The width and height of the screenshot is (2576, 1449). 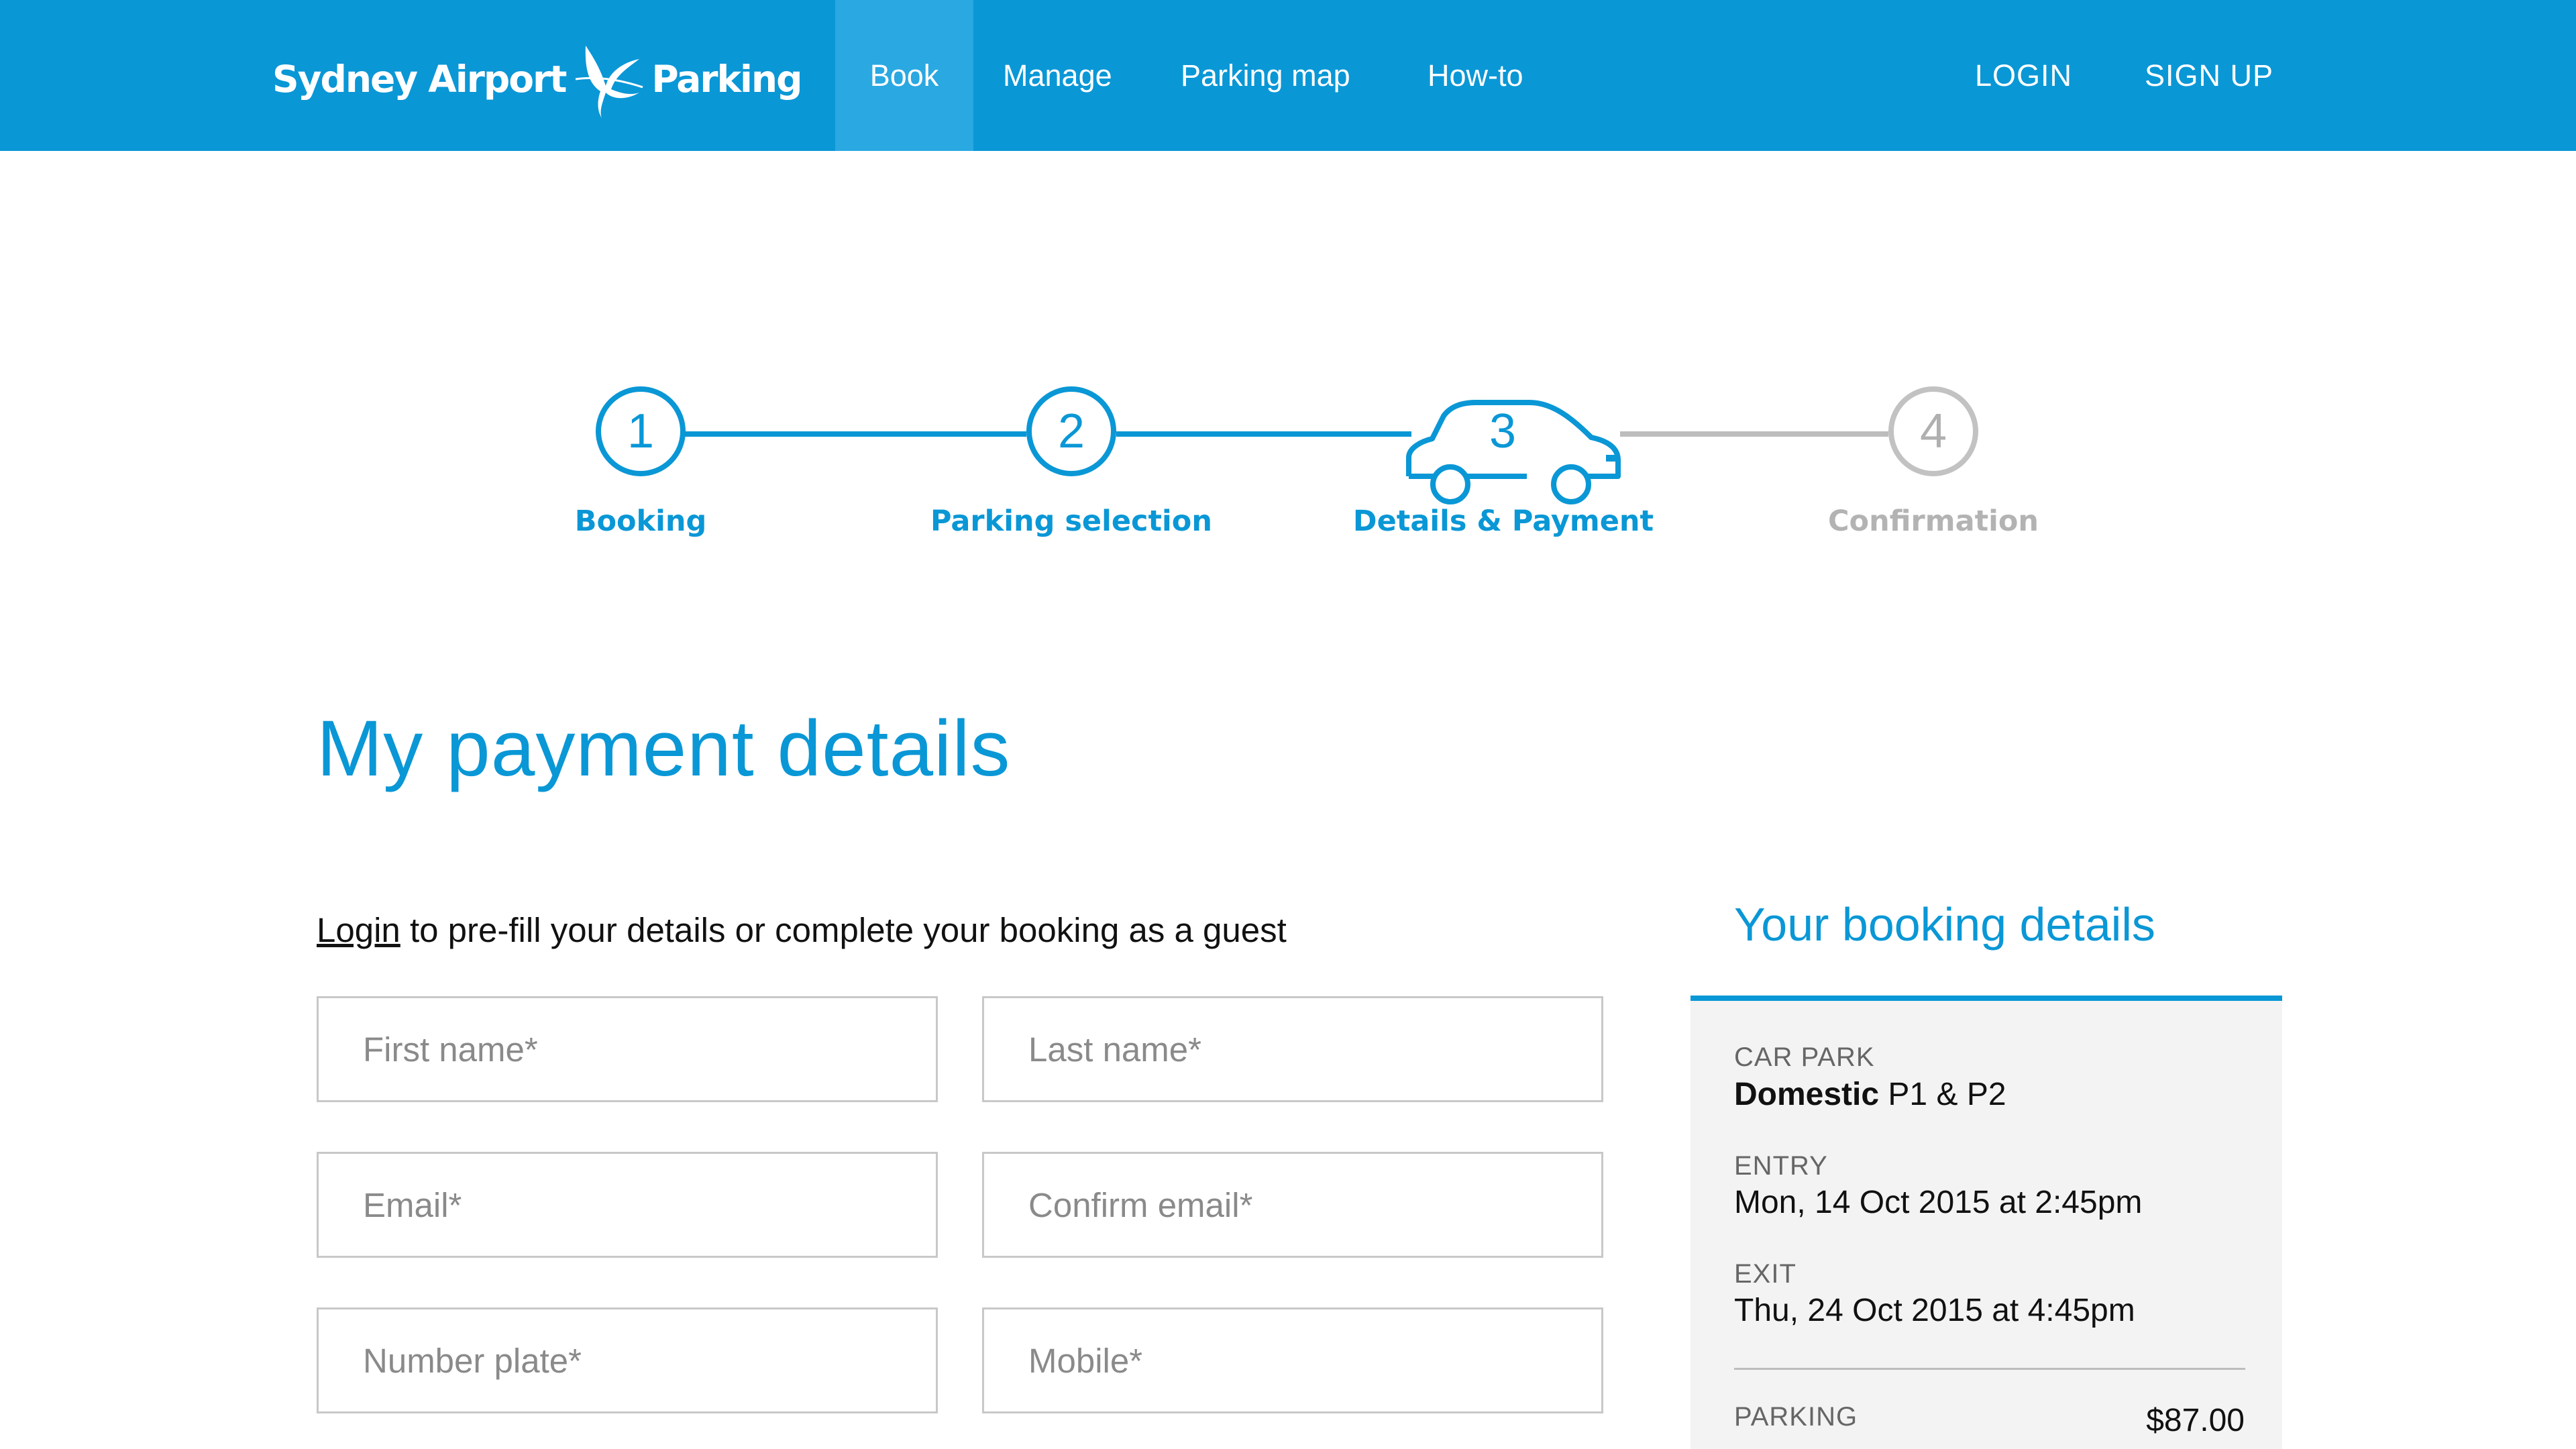 I want to click on nav-parking-map: Parking map, so click(x=1265, y=75).